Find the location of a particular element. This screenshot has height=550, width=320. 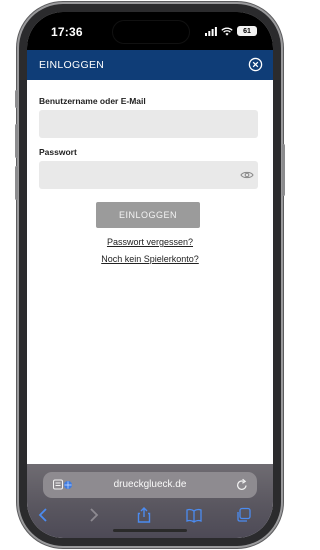

password-label: Passwort is located at coordinates (58, 152).